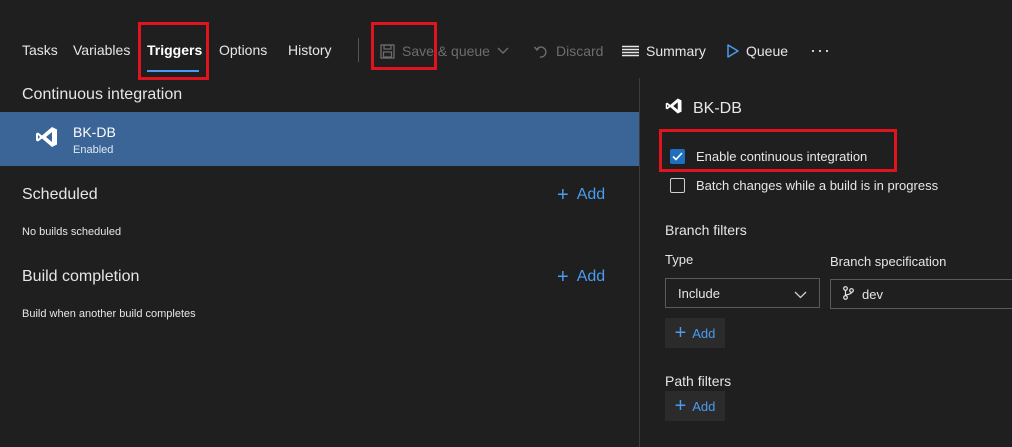  What do you see at coordinates (704, 406) in the screenshot?
I see `add-path-filter-label: Add` at bounding box center [704, 406].